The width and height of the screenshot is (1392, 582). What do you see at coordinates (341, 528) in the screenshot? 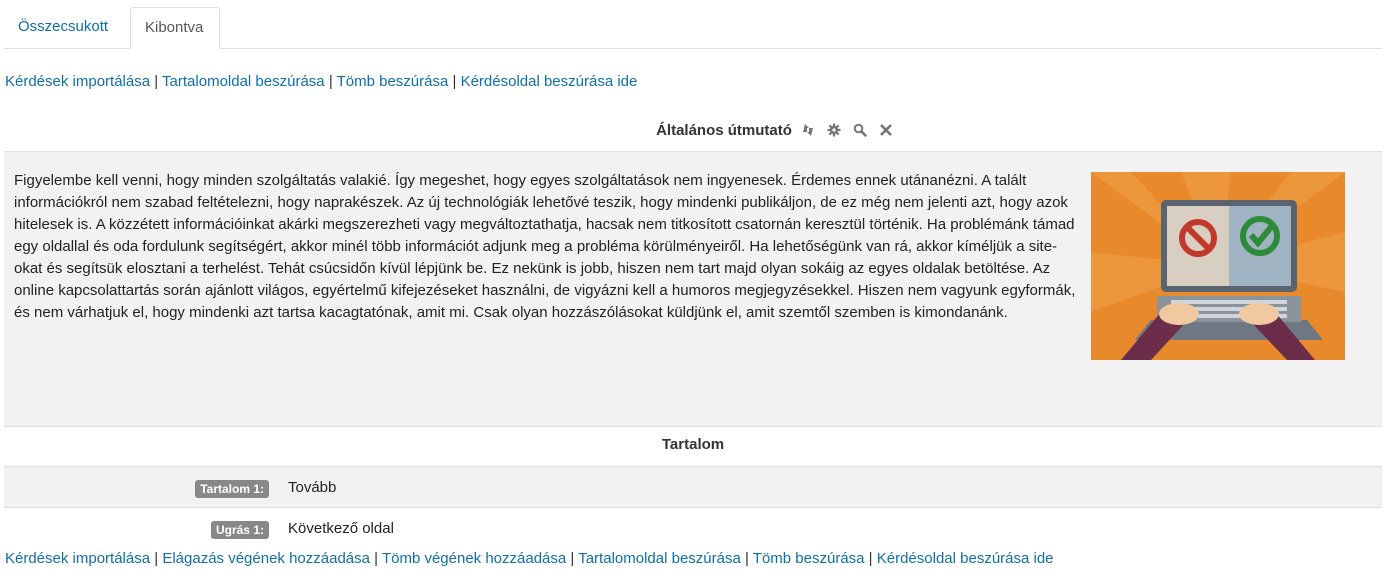
I see `jump-value: Következő oldal` at bounding box center [341, 528].